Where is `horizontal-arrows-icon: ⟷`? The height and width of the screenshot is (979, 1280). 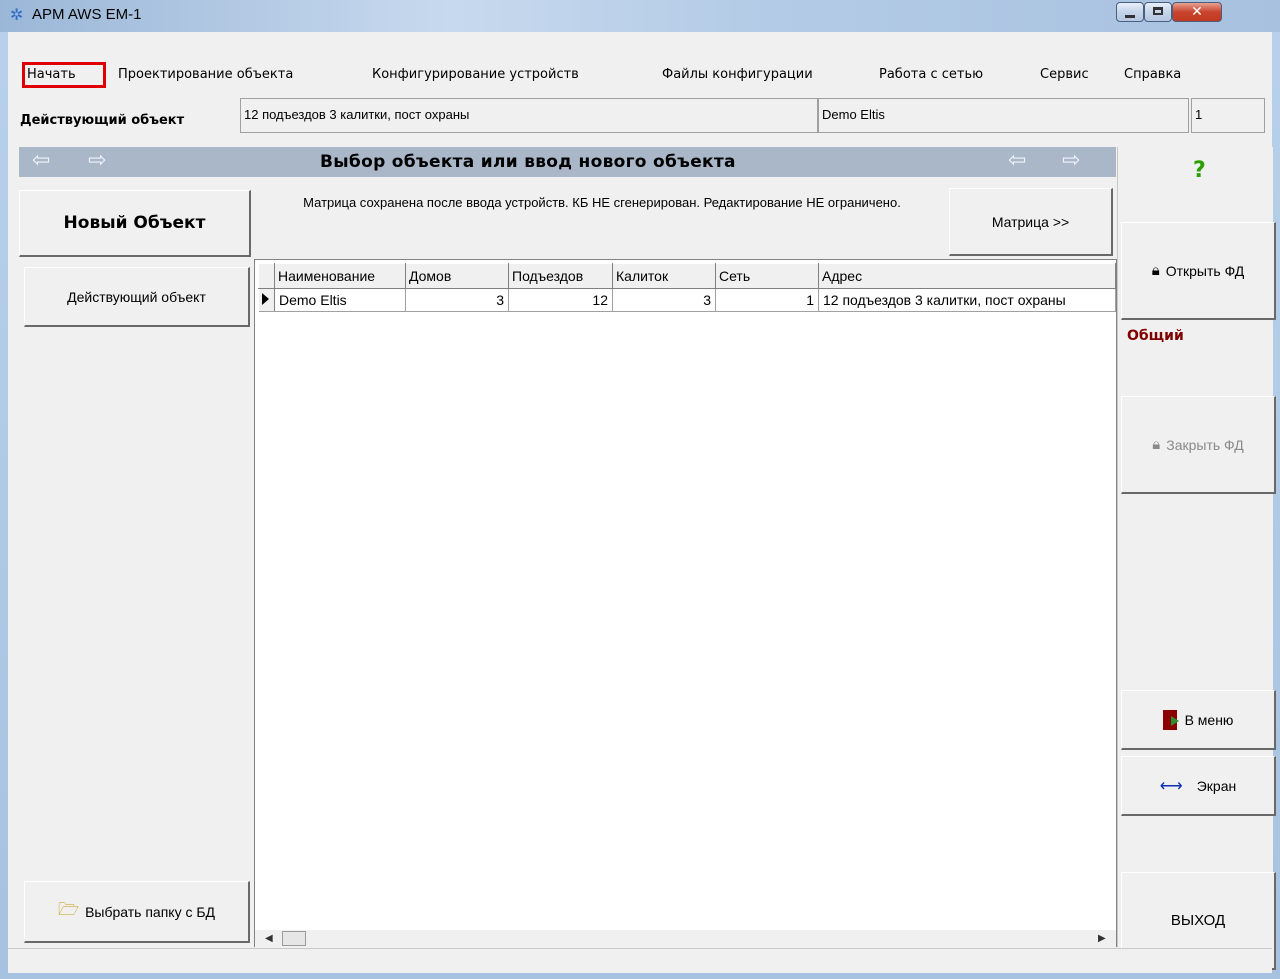 horizontal-arrows-icon: ⟷ is located at coordinates (1171, 786).